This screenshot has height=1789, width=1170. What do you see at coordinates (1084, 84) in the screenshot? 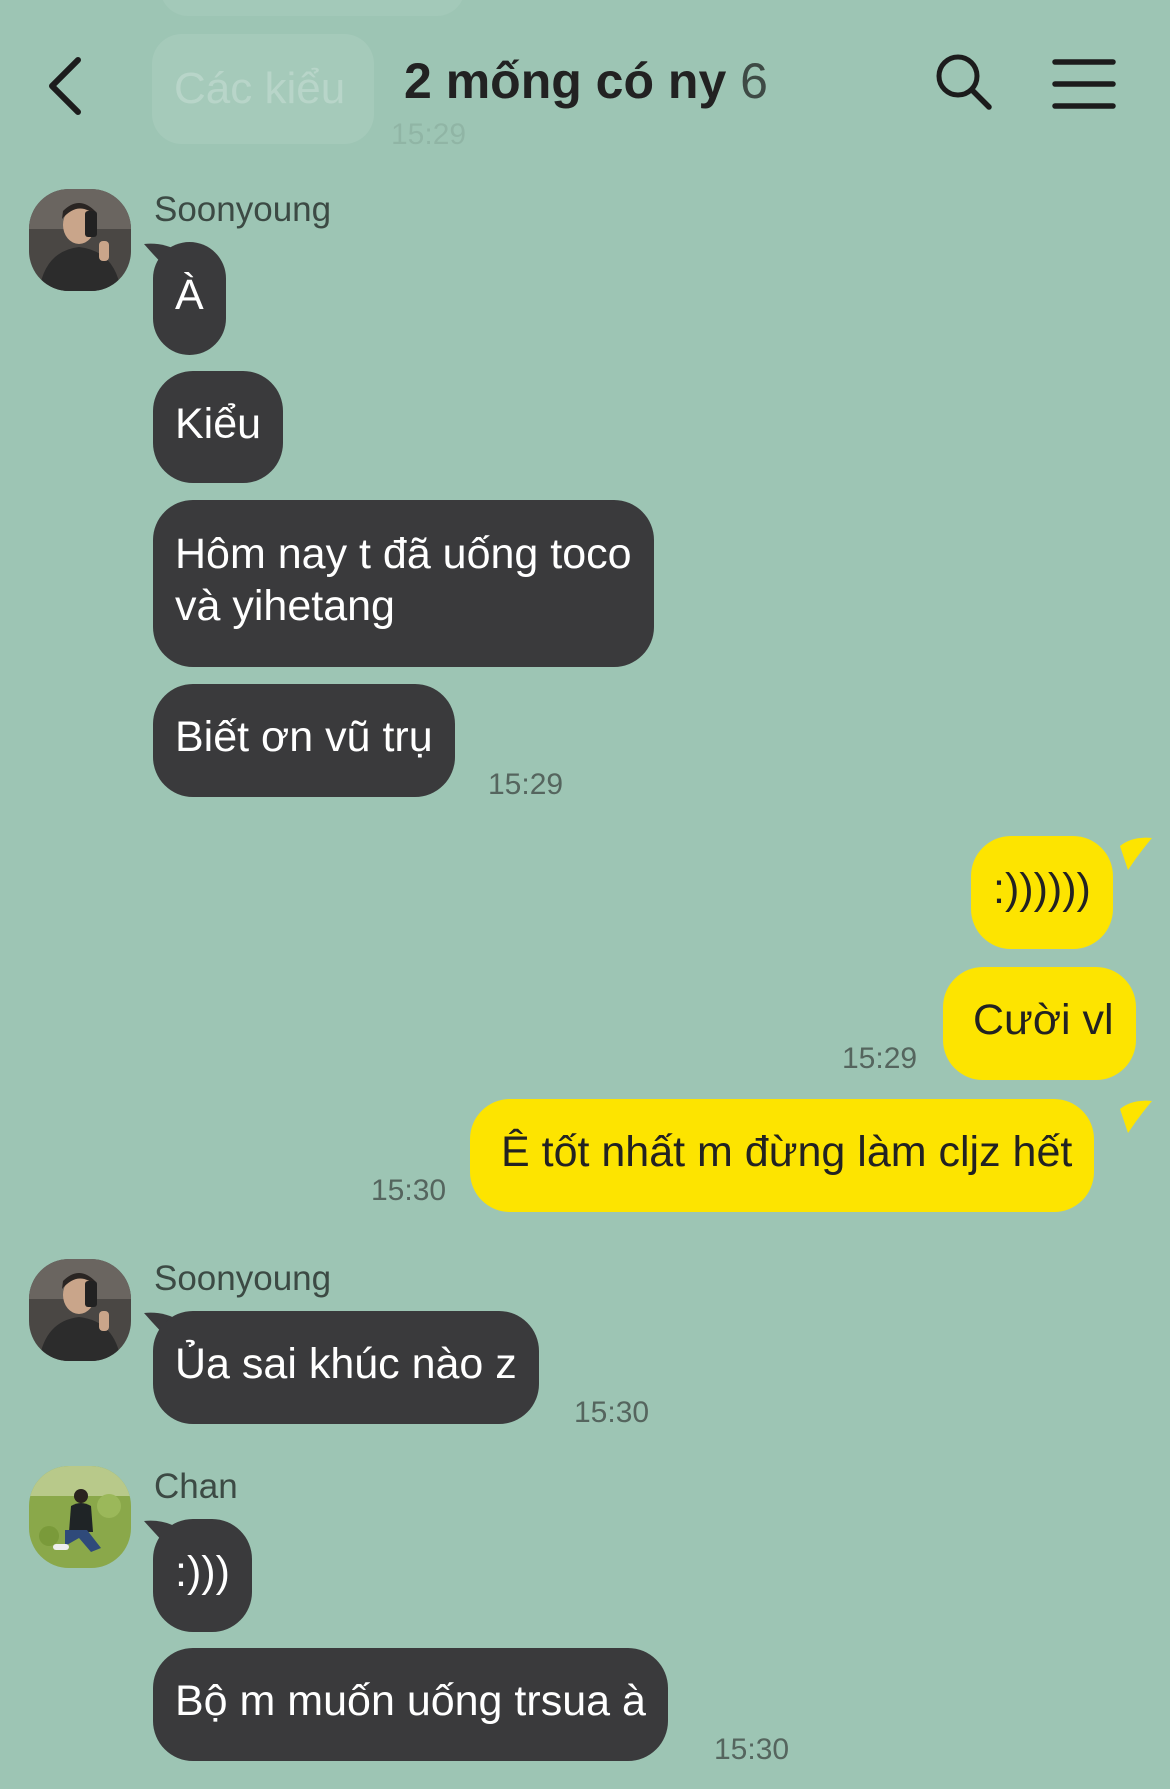
I see `hamburger-menu-icon` at bounding box center [1084, 84].